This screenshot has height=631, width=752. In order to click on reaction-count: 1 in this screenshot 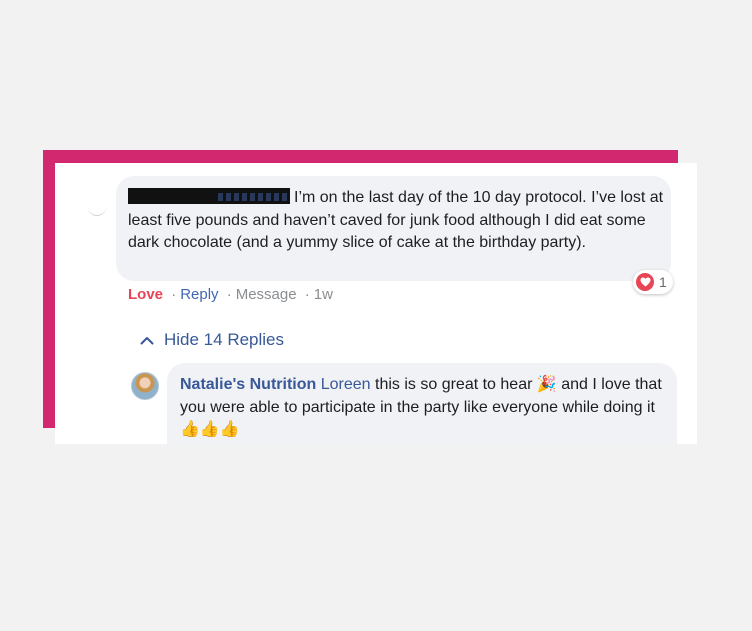, I will do `click(663, 282)`.